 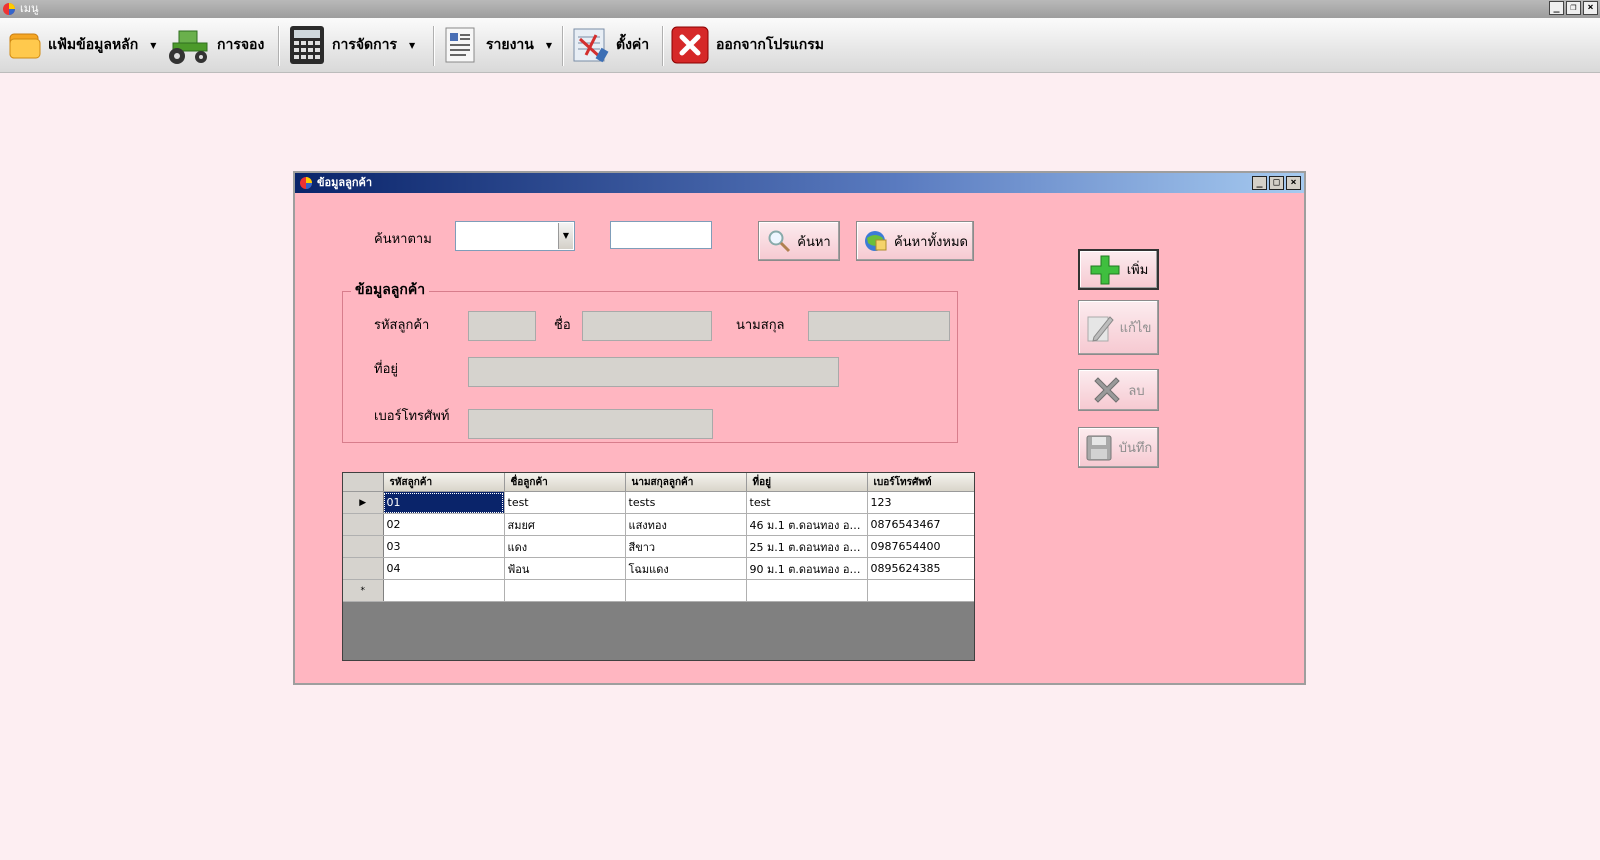 What do you see at coordinates (647, 326) in the screenshot?
I see `customer-name-field` at bounding box center [647, 326].